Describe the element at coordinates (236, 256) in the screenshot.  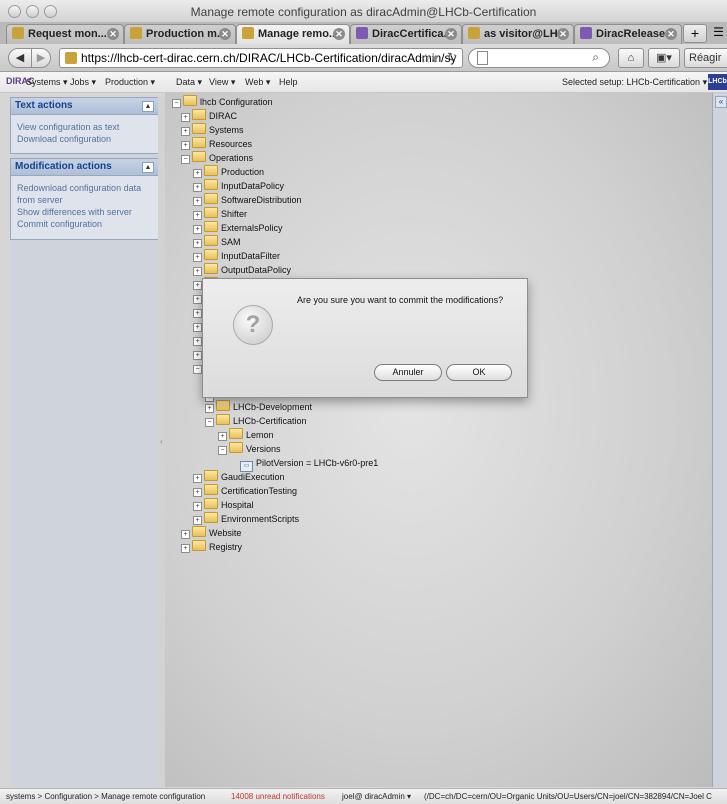
I see `tree-node-inputdatafilter: + InputDataFilter` at that location.